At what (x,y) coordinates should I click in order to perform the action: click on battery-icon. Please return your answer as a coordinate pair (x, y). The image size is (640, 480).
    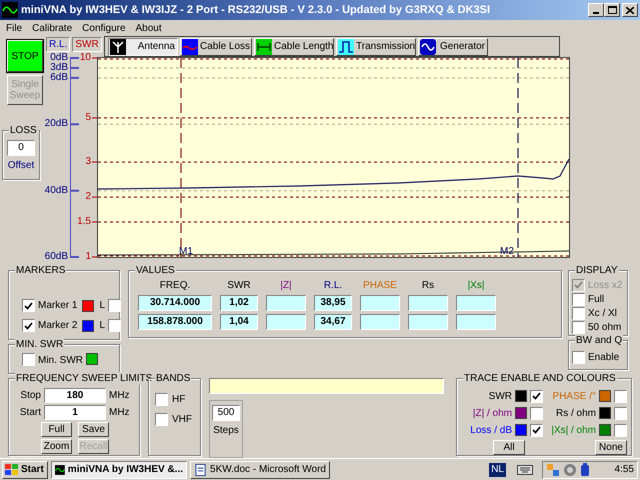
    Looking at the image, I should click on (585, 469).